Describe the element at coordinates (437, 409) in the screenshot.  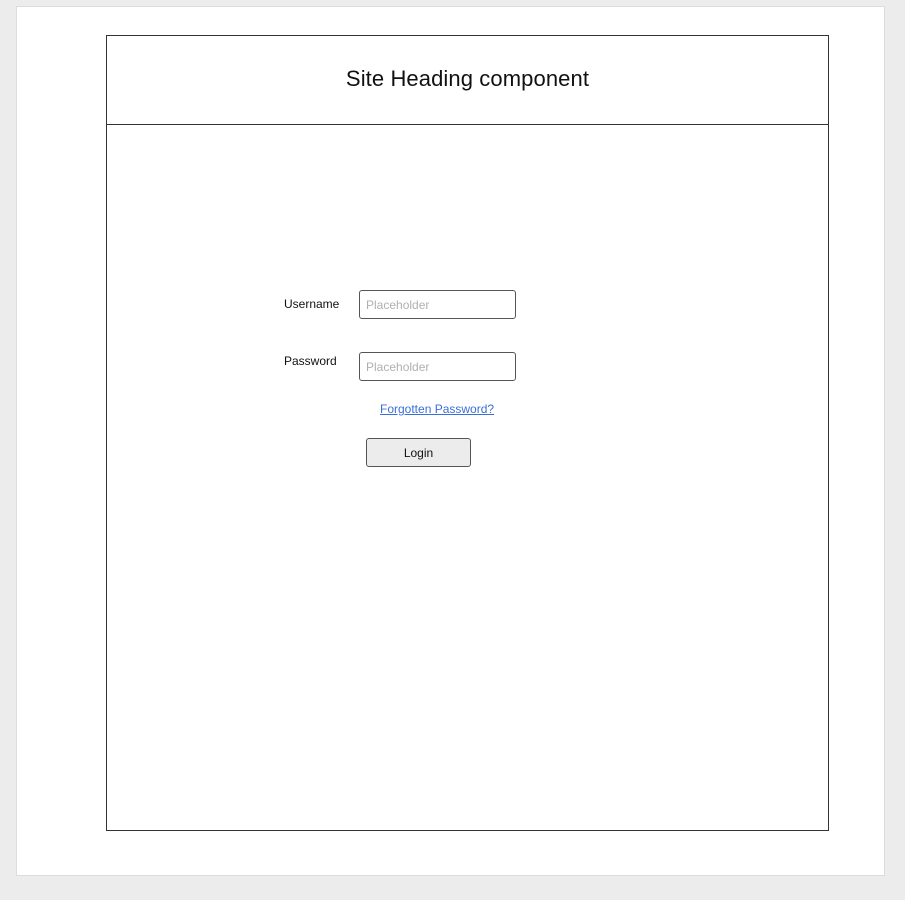
I see `forgotten-password-link: Forgotten Password?` at that location.